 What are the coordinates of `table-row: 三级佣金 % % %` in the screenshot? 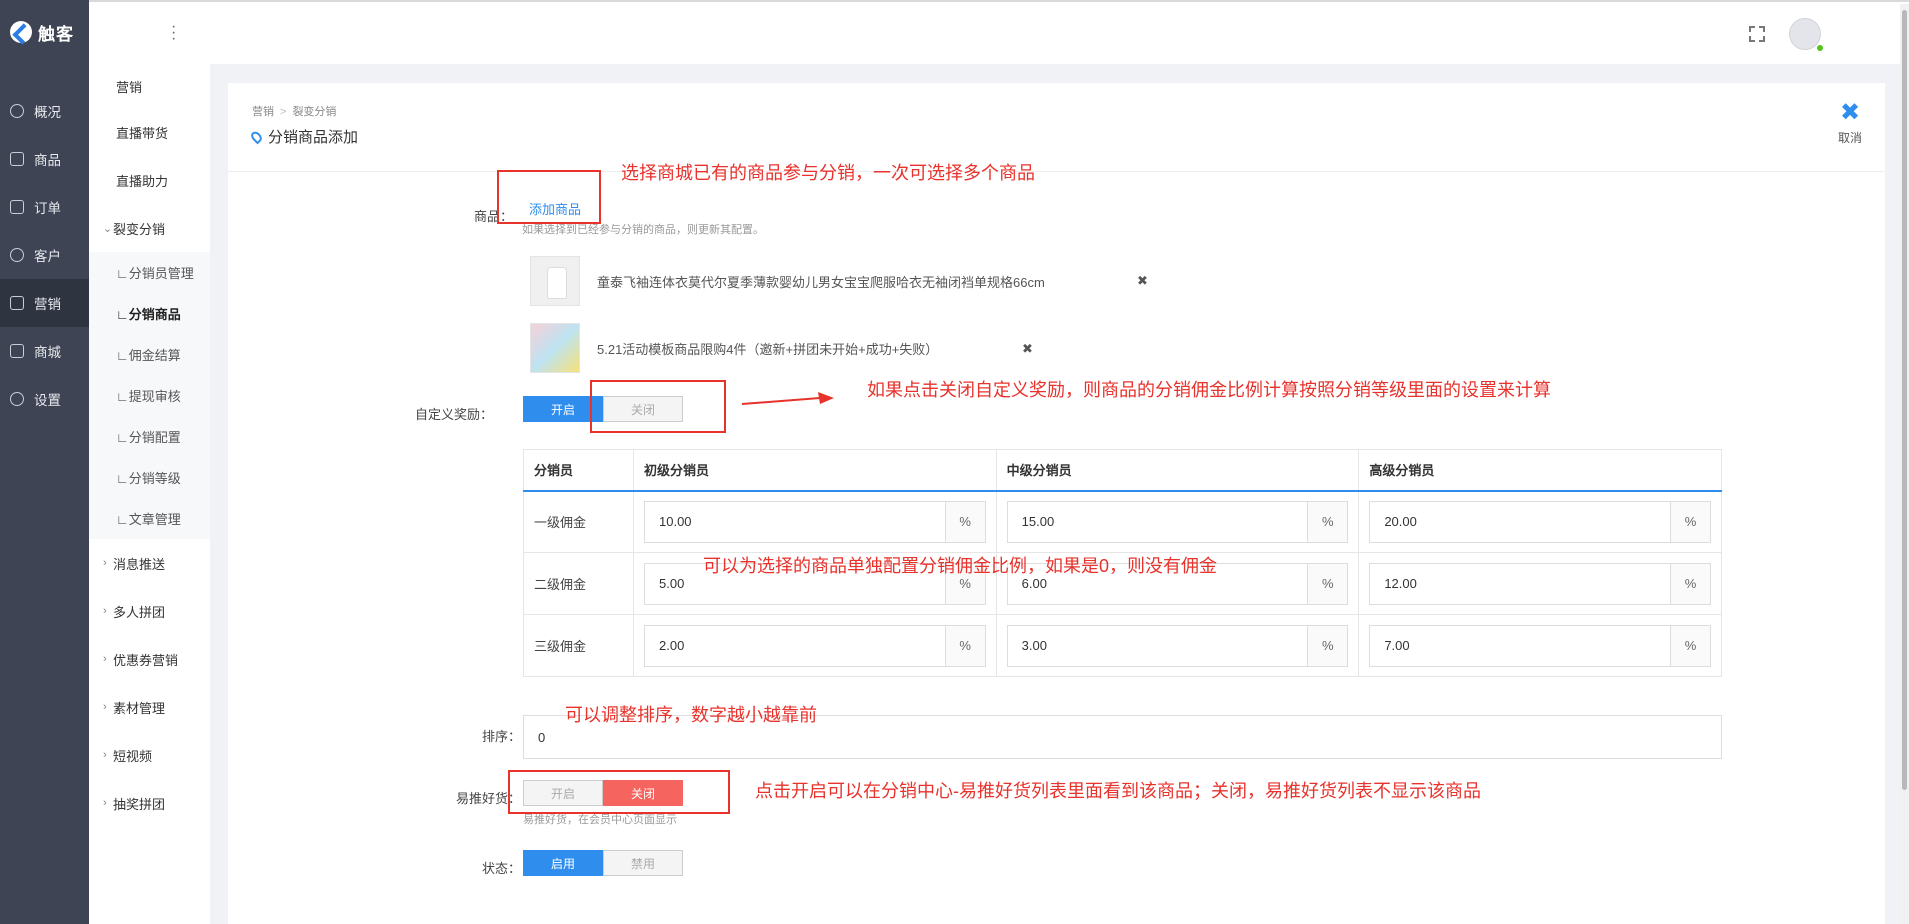 It's located at (1122, 645).